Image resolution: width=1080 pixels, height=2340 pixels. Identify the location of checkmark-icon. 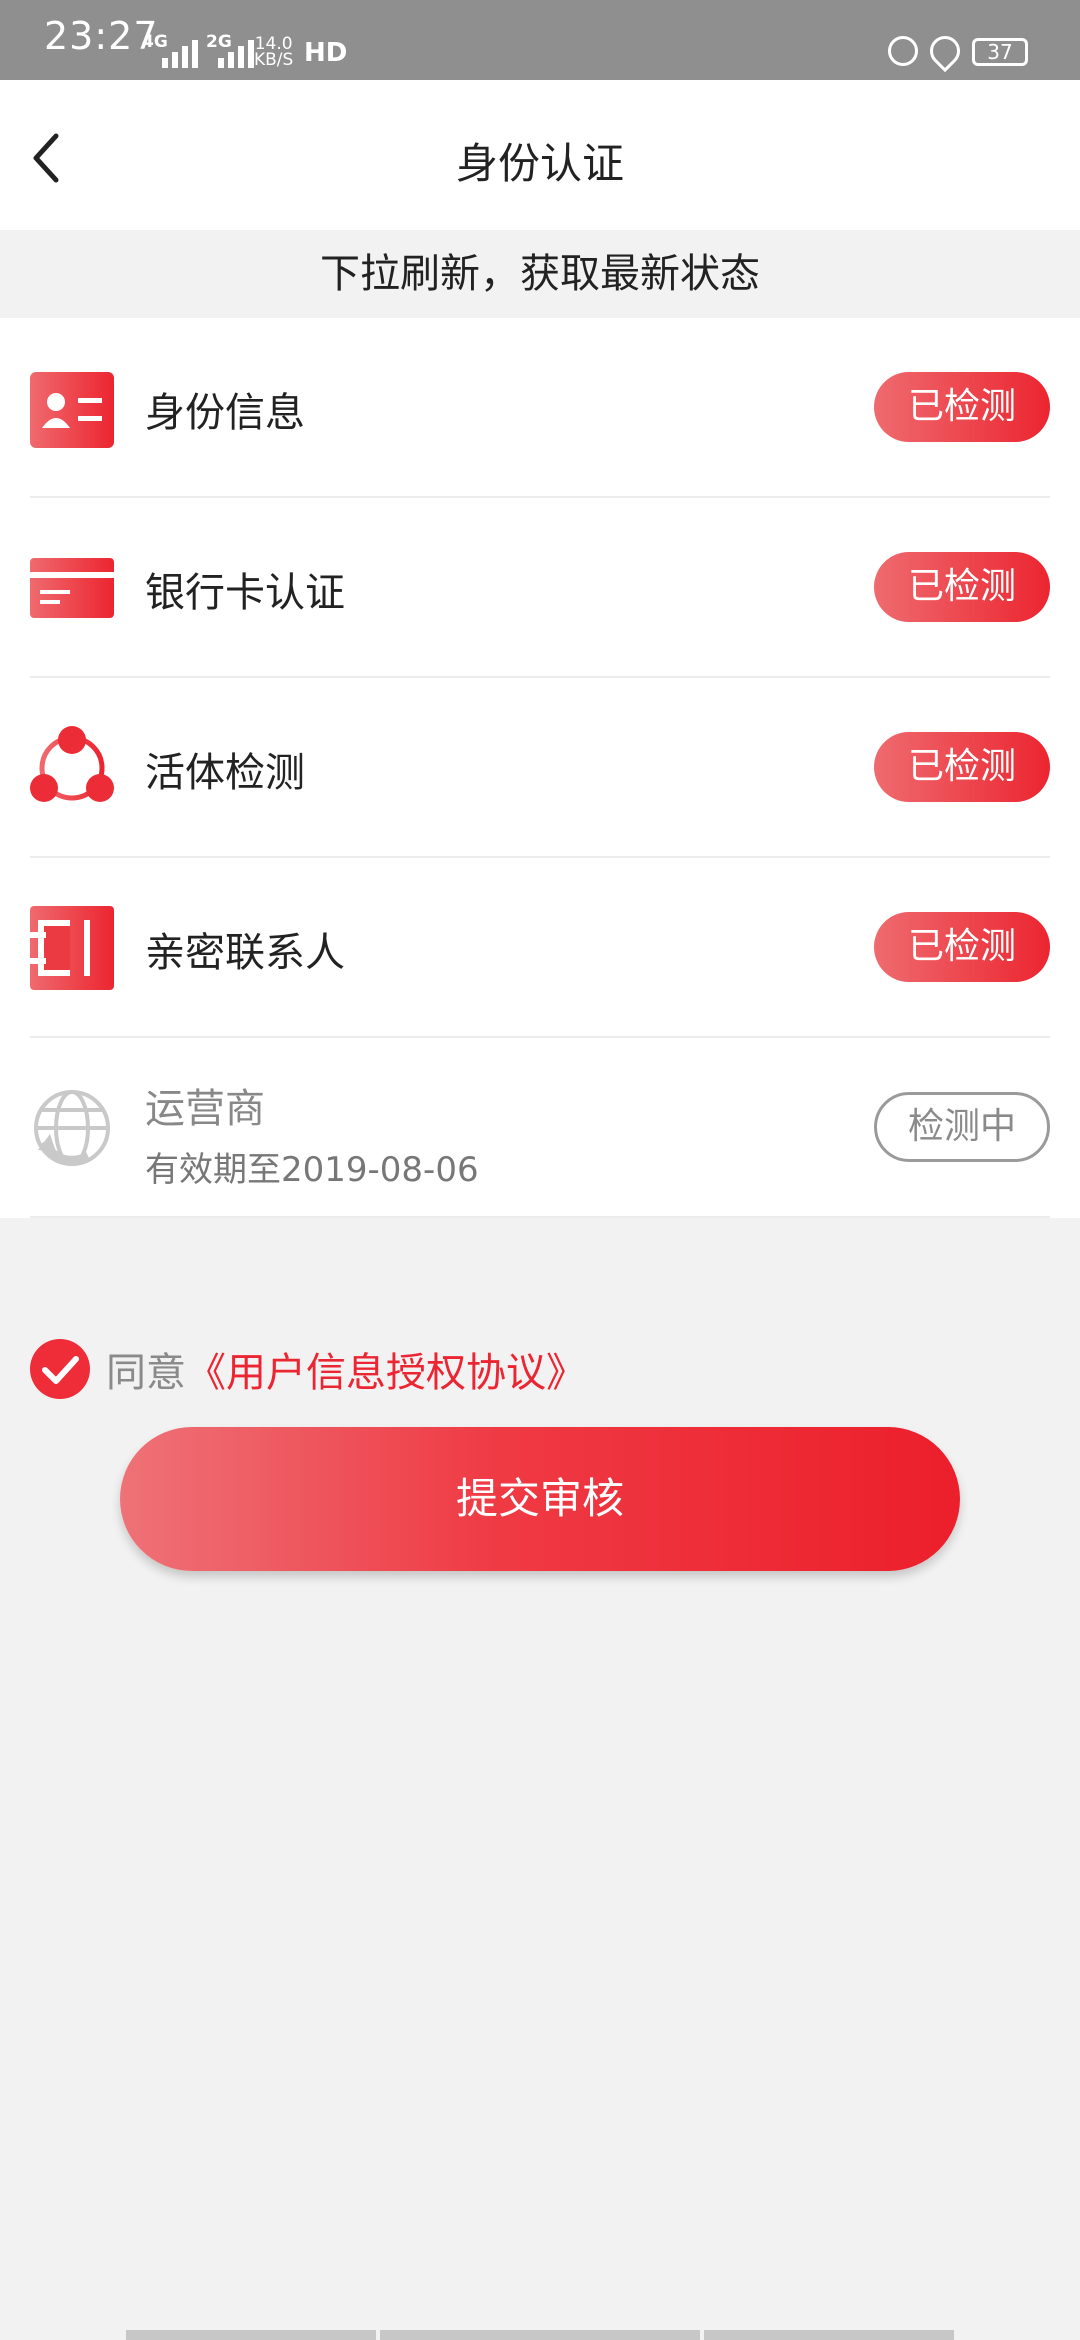
(60, 1370).